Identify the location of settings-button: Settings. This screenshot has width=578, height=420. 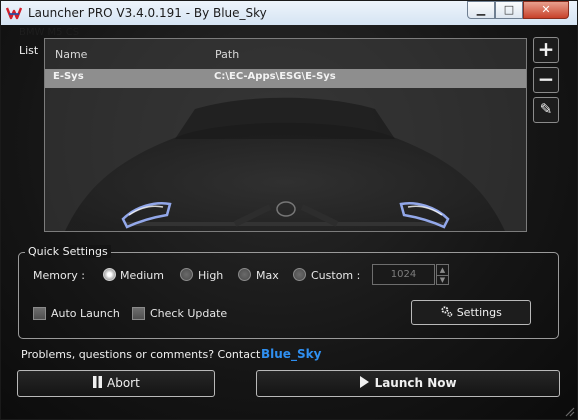
(471, 312).